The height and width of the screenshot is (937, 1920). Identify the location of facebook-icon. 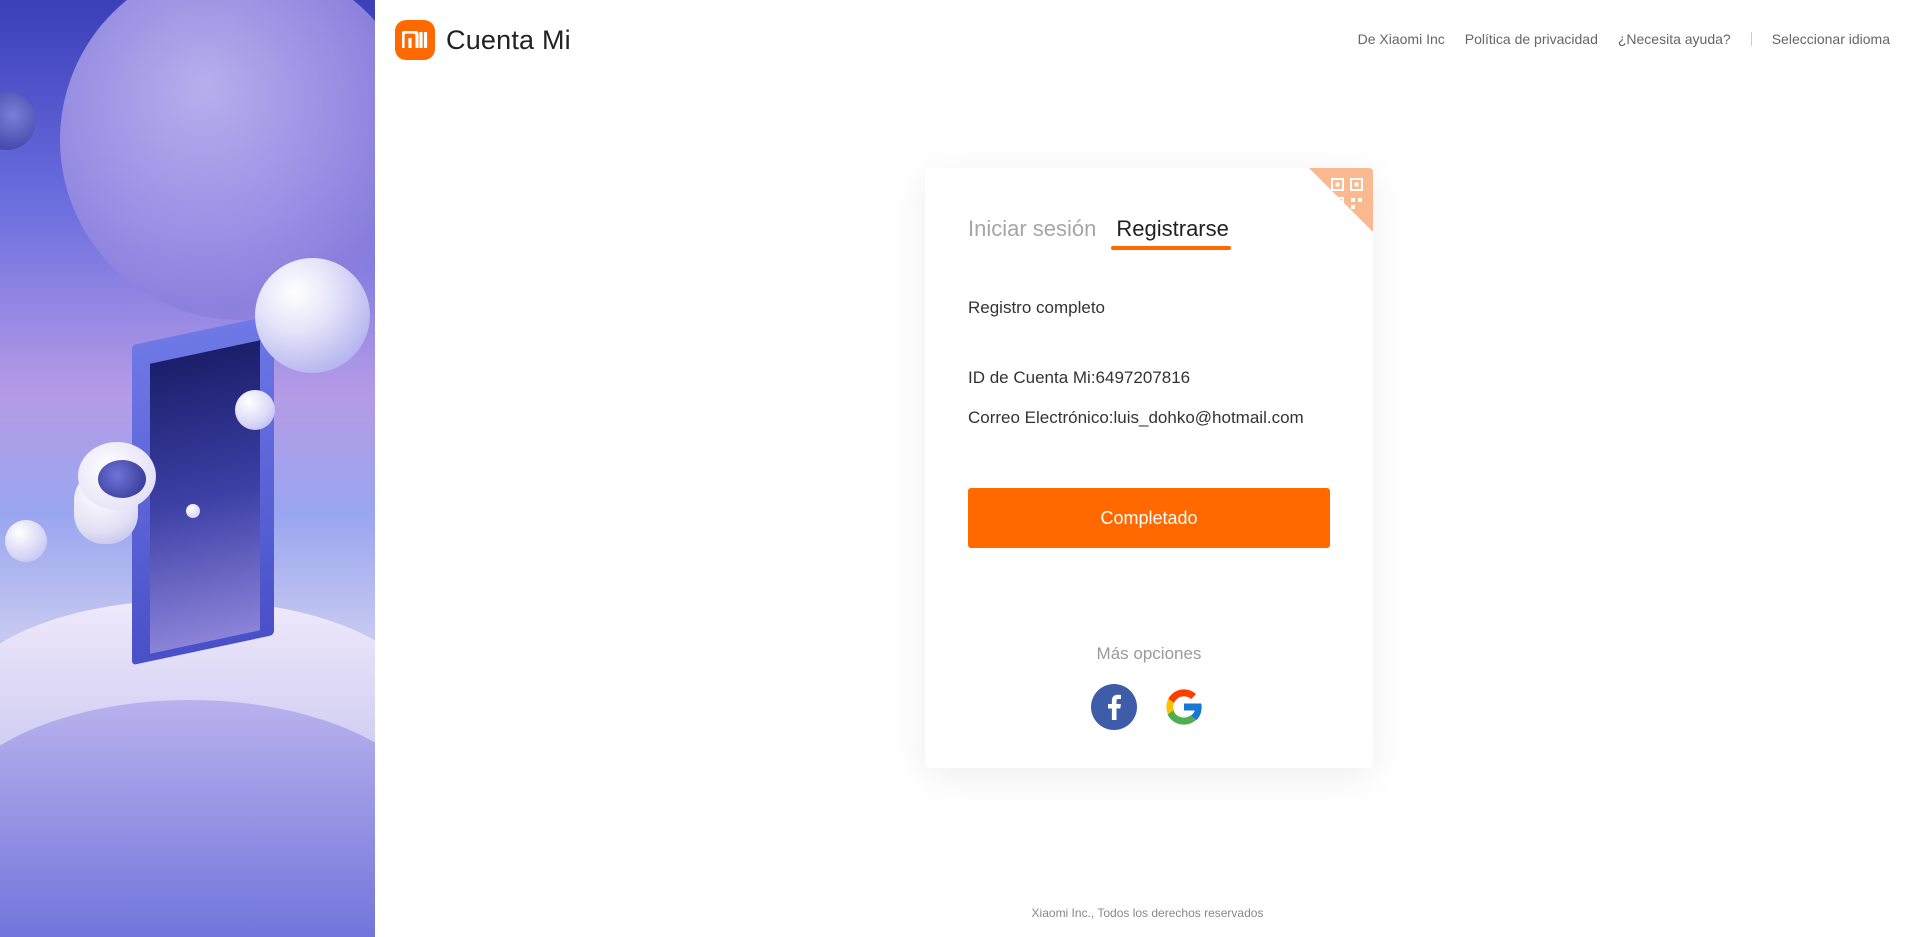
(1114, 707).